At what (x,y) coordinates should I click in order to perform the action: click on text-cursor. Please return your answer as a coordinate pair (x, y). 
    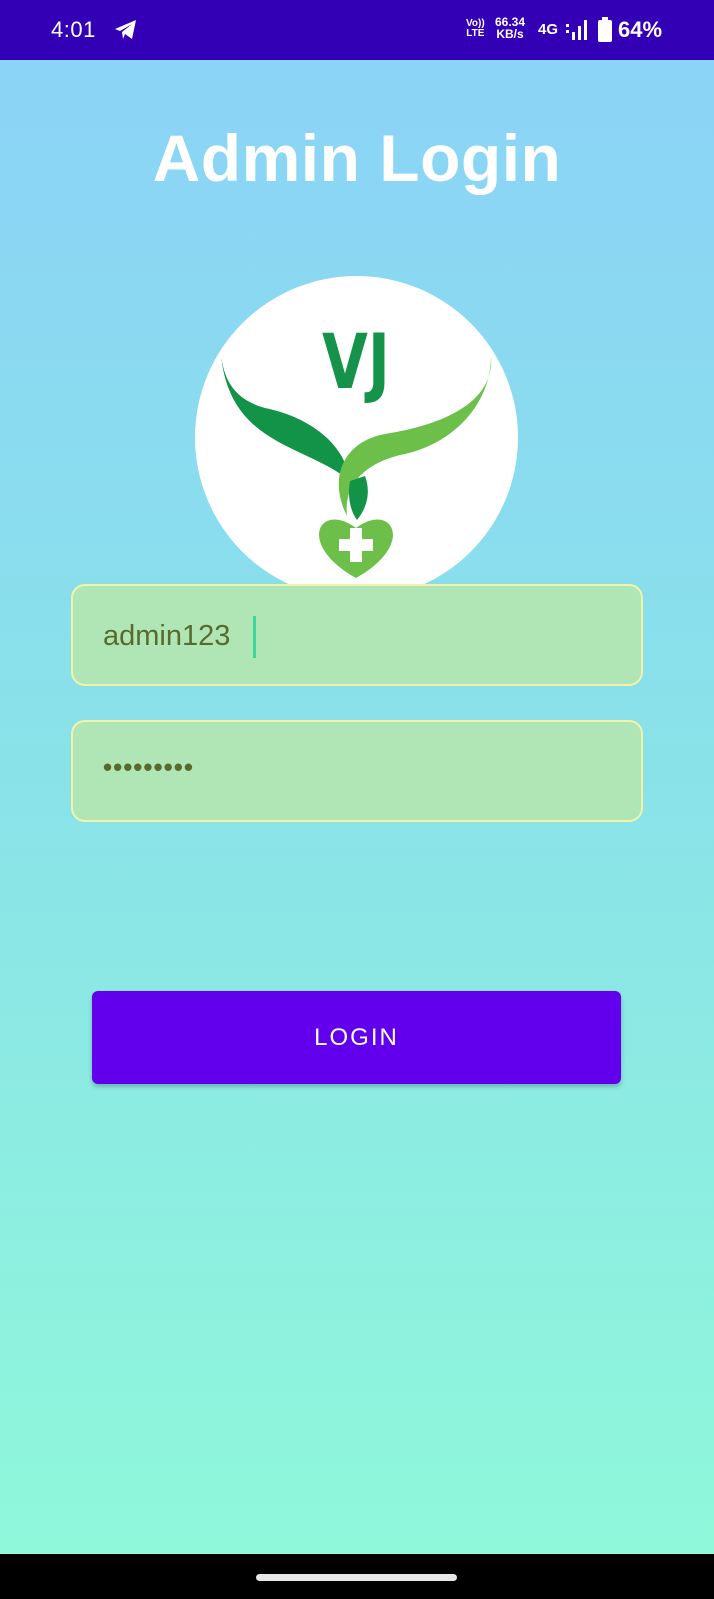
    Looking at the image, I should click on (254, 637).